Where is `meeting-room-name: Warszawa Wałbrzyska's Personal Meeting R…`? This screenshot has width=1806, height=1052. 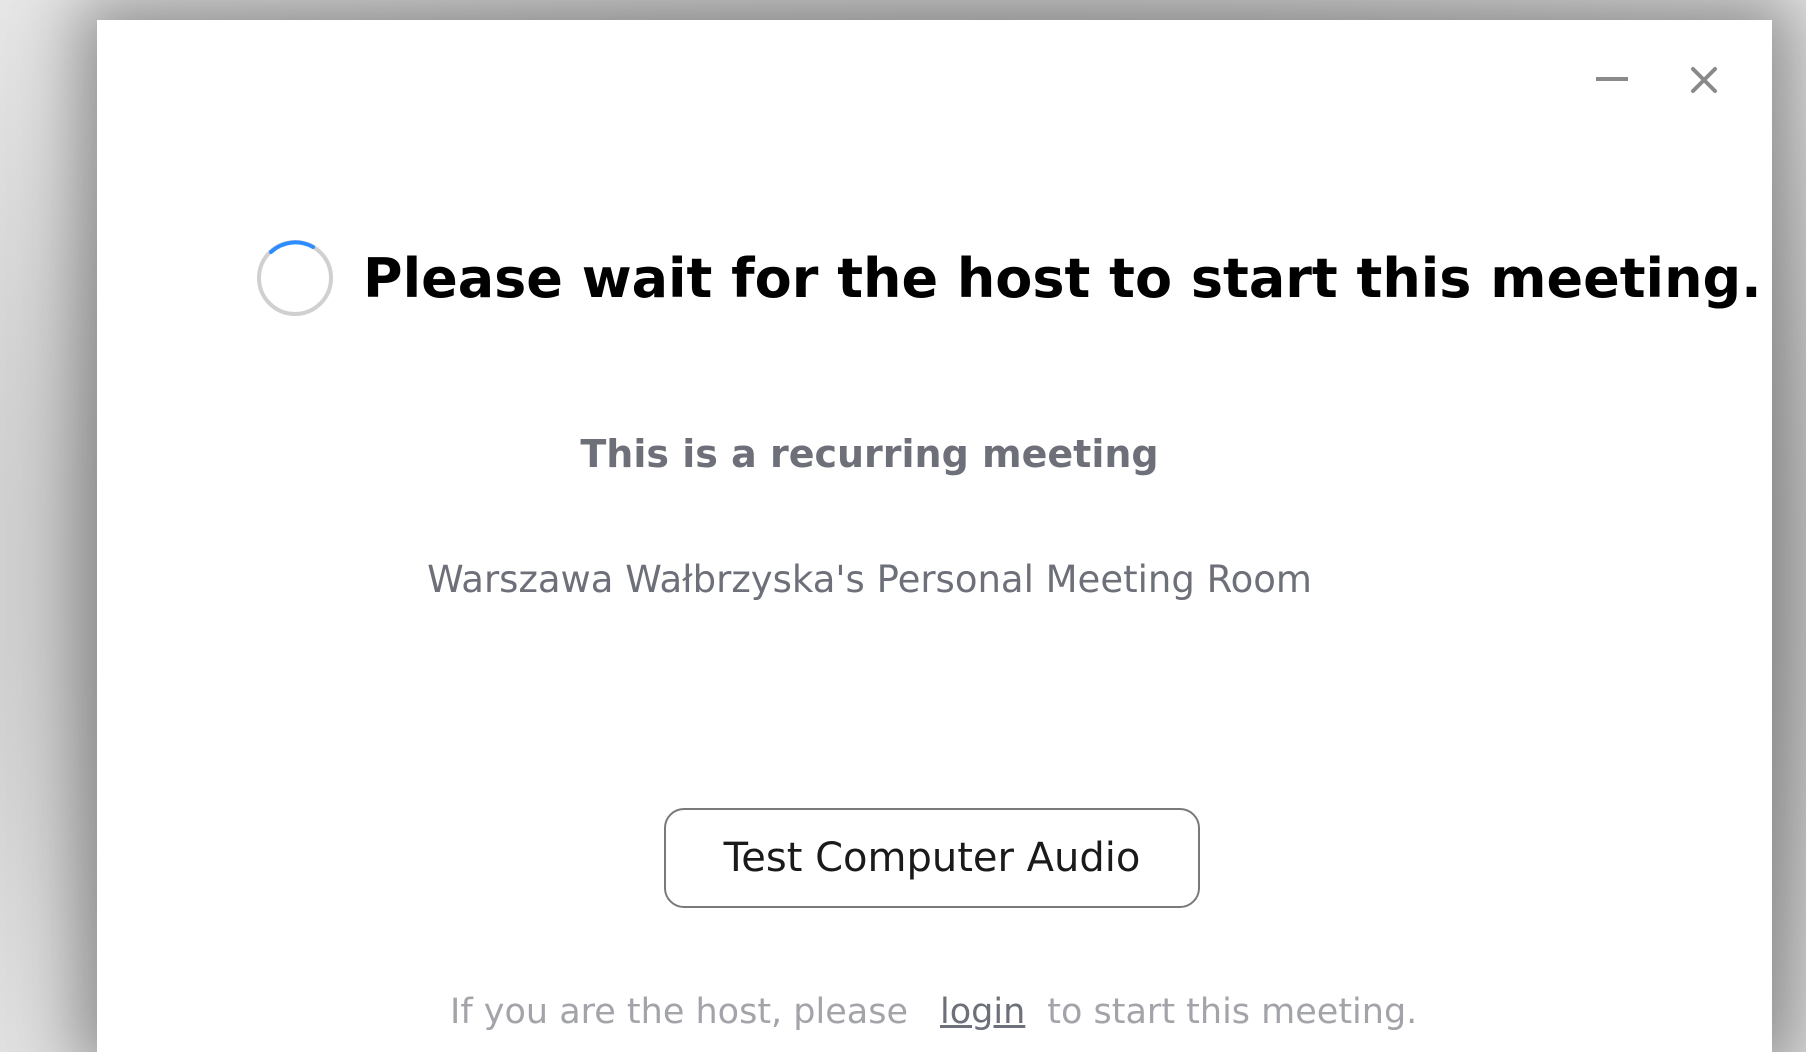 meeting-room-name: Warszawa Wałbrzyska's Personal Meeting R… is located at coordinates (869, 579).